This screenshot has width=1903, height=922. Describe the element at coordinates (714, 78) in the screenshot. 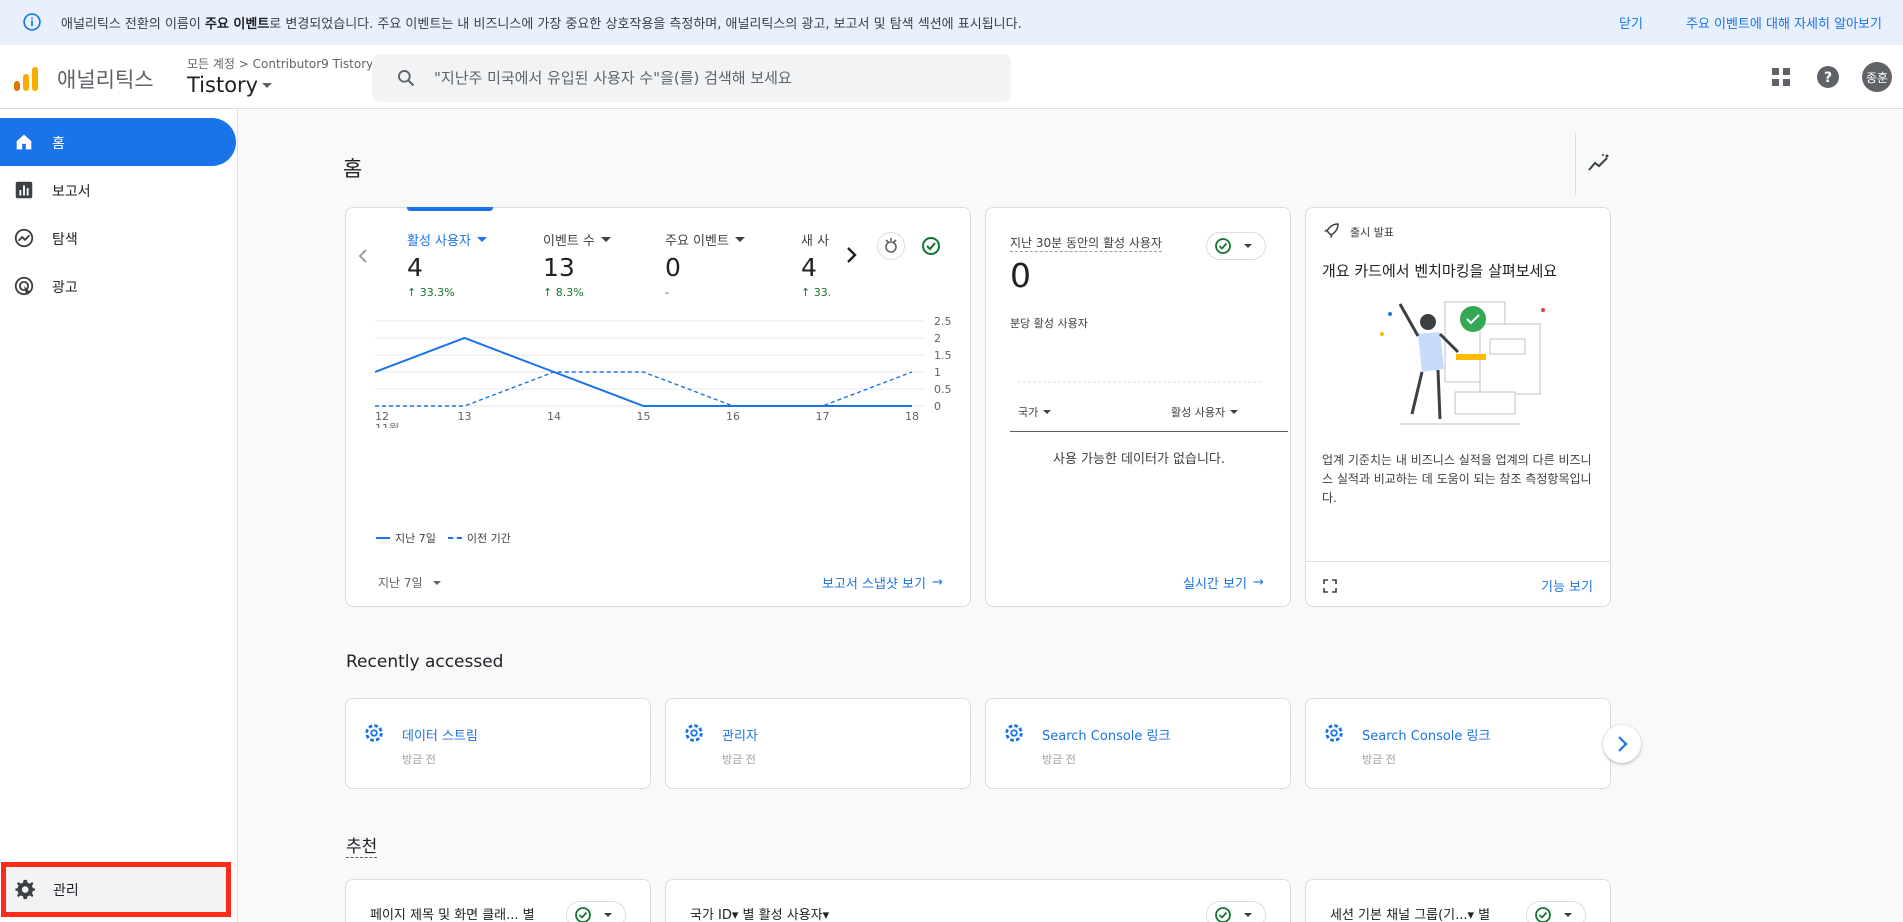

I see `search-input` at that location.